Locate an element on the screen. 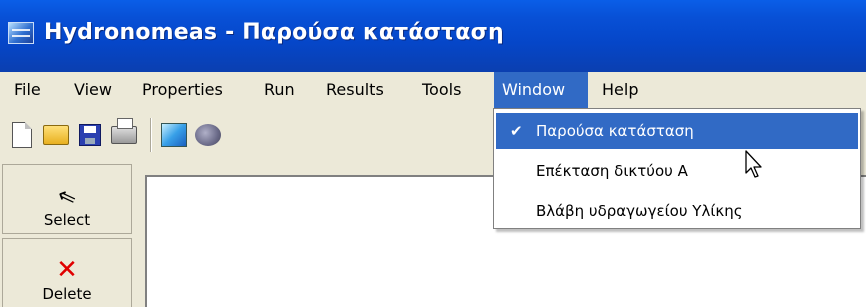 The height and width of the screenshot is (307, 866). new-document-button is located at coordinates (22, 135).